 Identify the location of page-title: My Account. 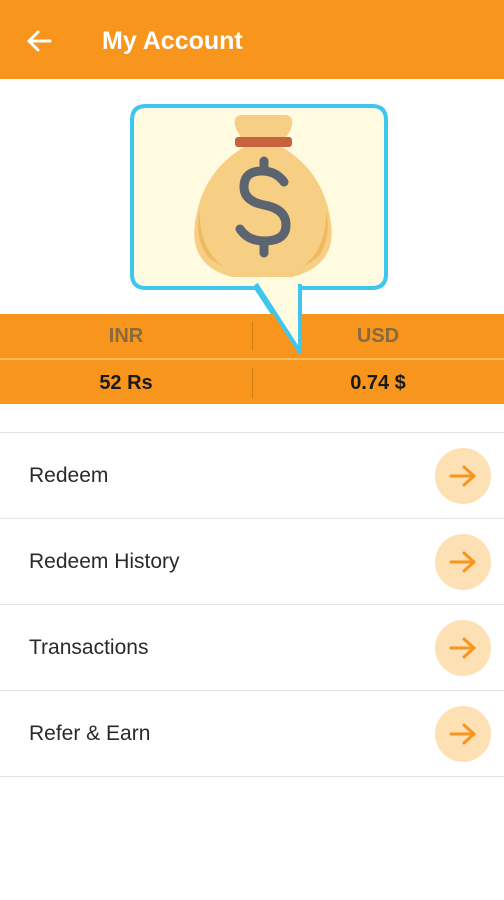
(172, 41).